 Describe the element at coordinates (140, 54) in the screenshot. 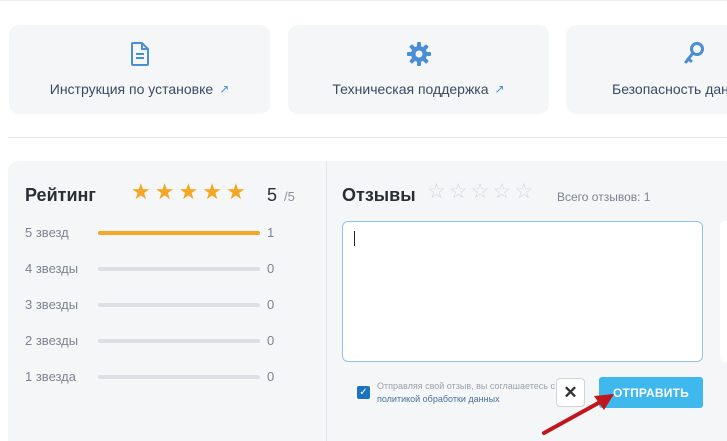

I see `document-icon` at that location.